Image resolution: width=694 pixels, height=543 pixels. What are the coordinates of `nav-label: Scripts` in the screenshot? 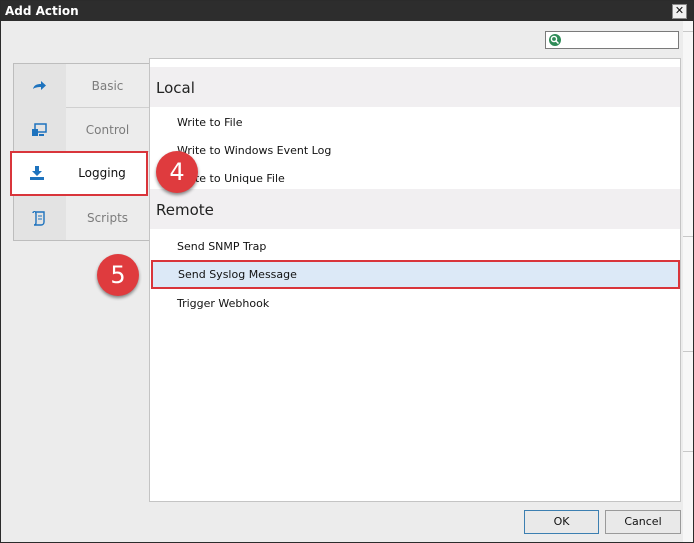 It's located at (107, 218).